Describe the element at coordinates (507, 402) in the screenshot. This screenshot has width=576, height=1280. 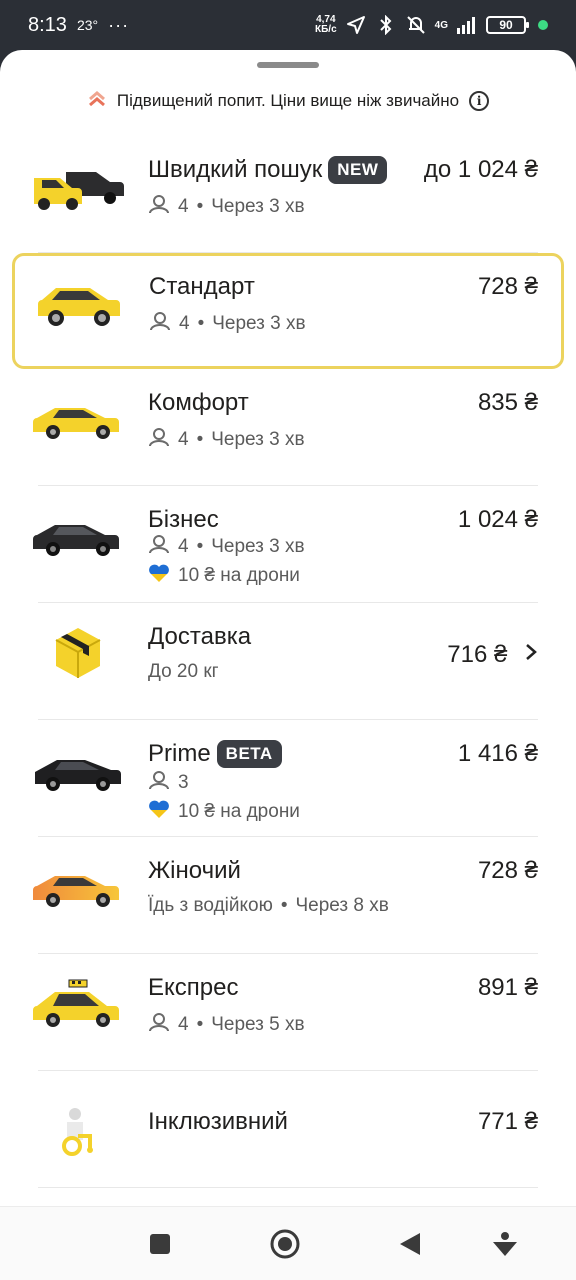
I see `tariff-price: 835 ₴` at that location.